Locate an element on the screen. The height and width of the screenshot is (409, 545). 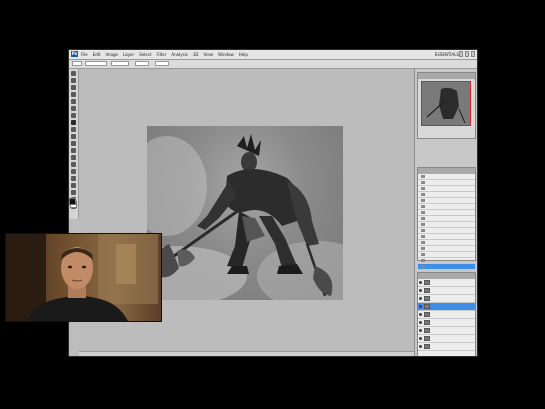
opacity-field is located at coordinates (142, 63).